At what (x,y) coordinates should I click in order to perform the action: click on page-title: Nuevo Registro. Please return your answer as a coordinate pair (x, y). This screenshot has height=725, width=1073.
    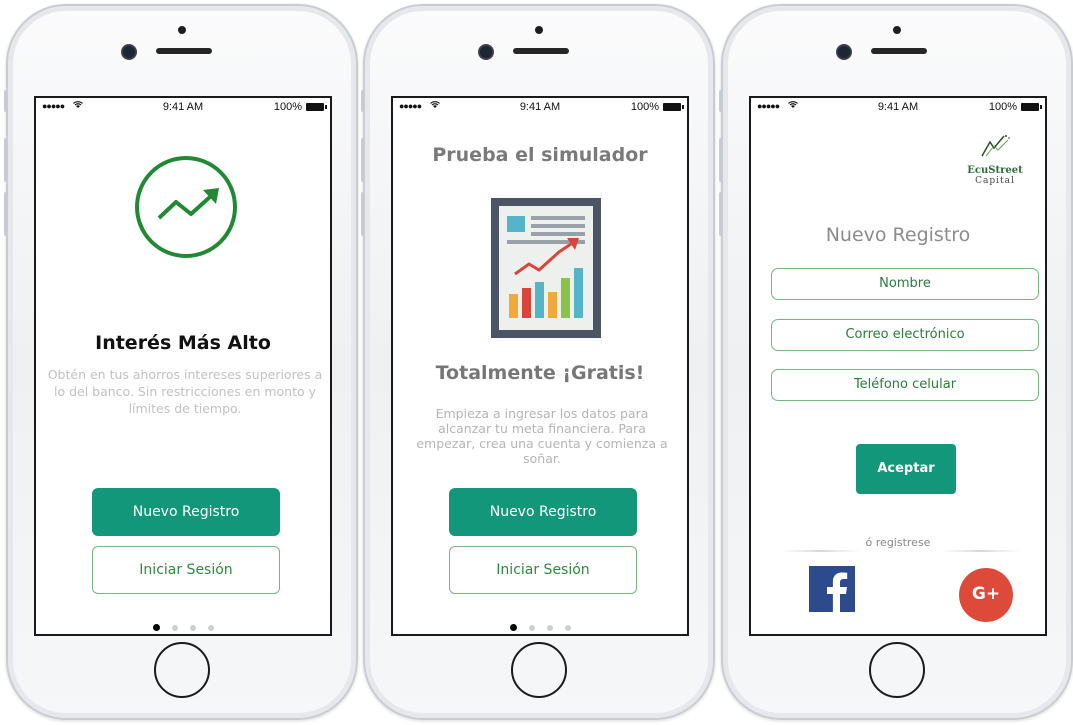
    Looking at the image, I should click on (898, 235).